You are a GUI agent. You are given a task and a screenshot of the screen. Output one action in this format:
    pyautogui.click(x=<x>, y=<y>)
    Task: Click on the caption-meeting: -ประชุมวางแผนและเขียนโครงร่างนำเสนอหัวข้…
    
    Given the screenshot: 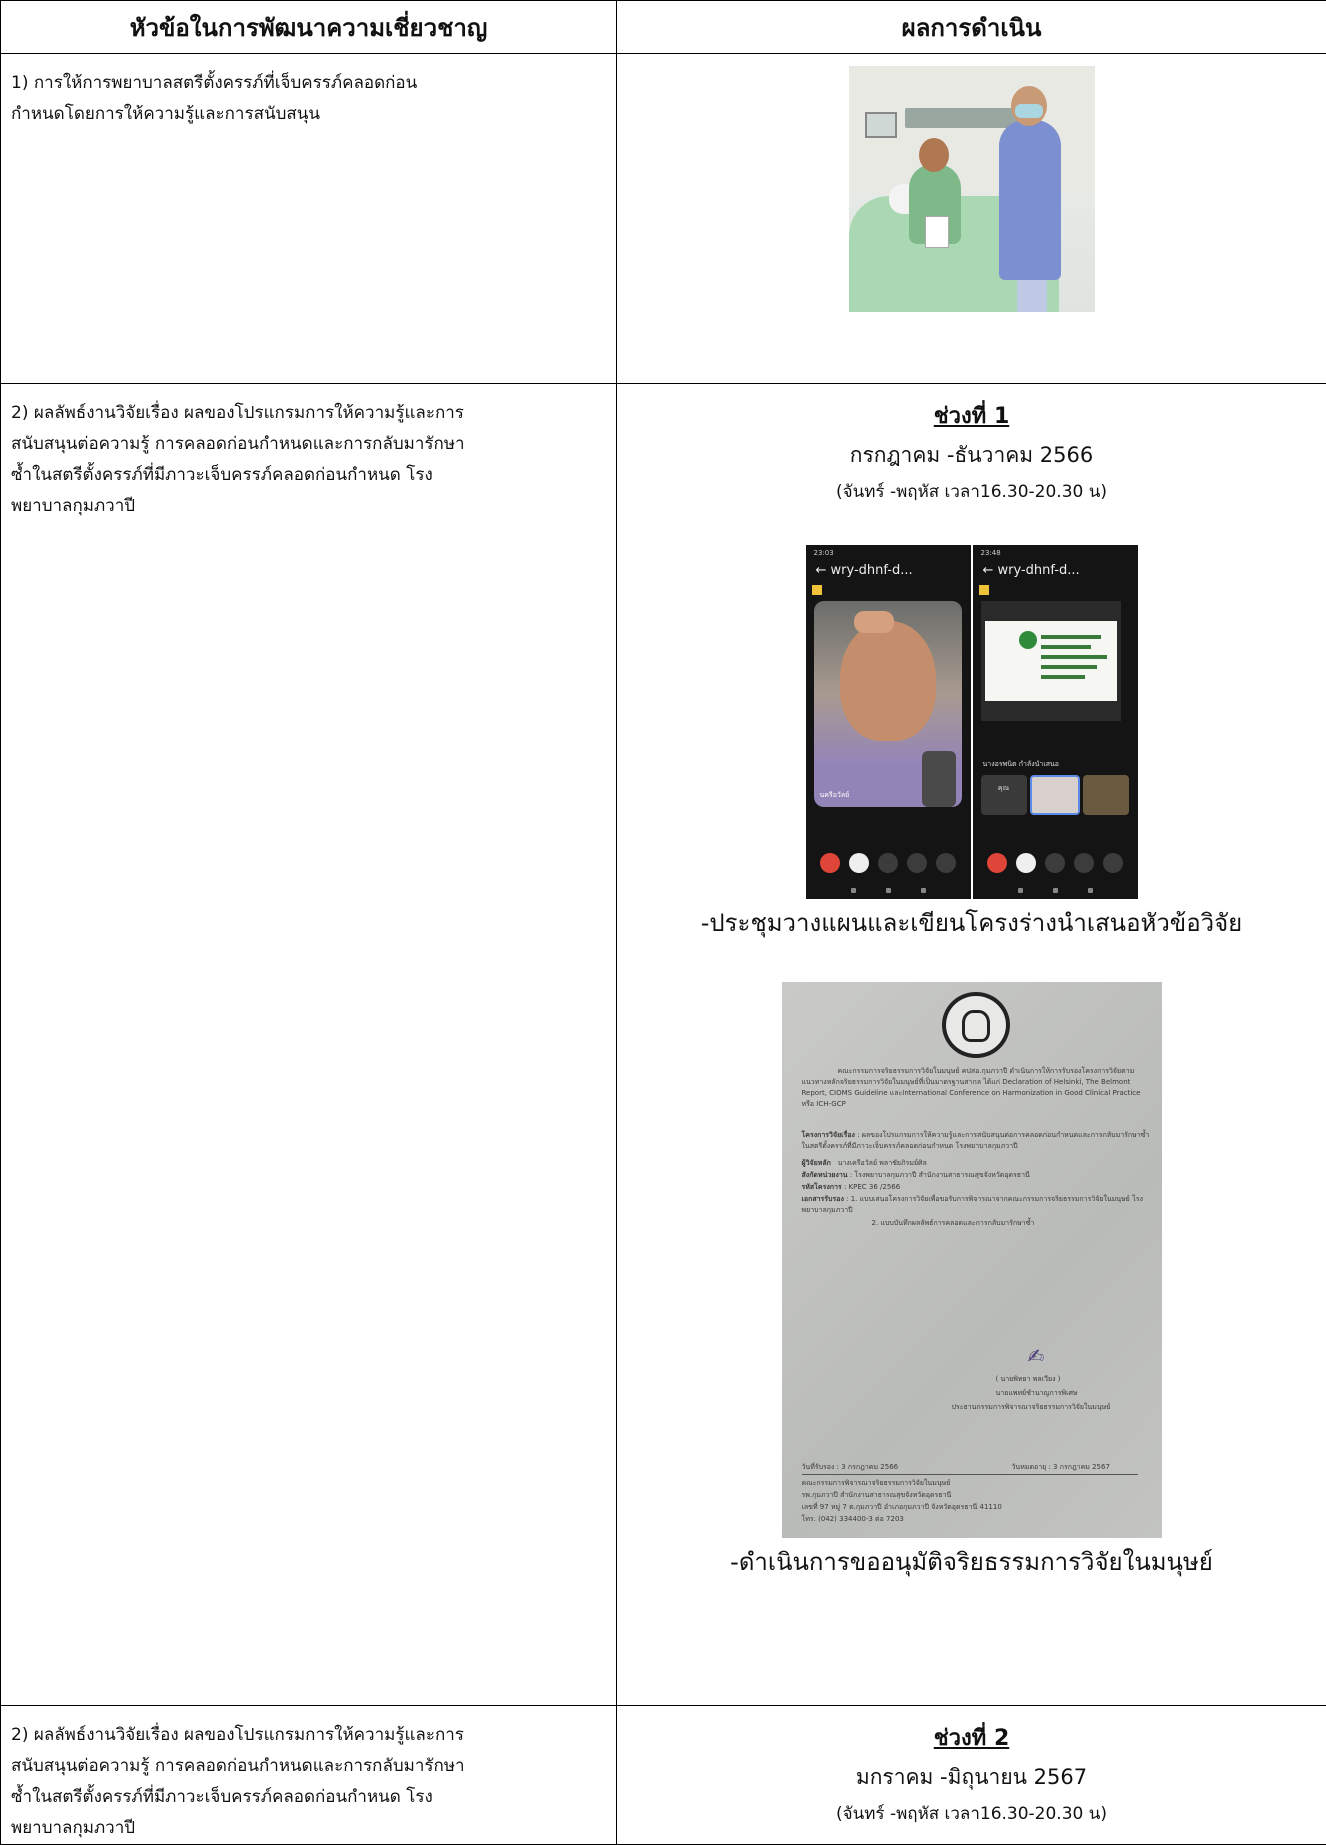 What is the action you would take?
    pyautogui.click(x=971, y=922)
    